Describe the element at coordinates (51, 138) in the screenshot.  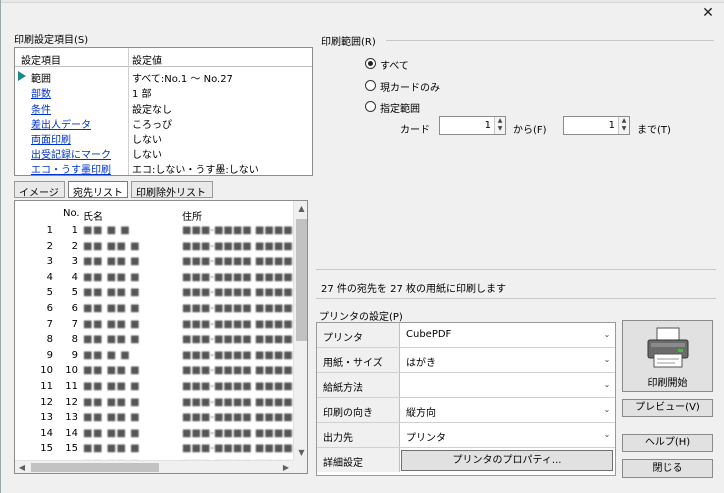
I see `settings-key-link: 両面印刷` at that location.